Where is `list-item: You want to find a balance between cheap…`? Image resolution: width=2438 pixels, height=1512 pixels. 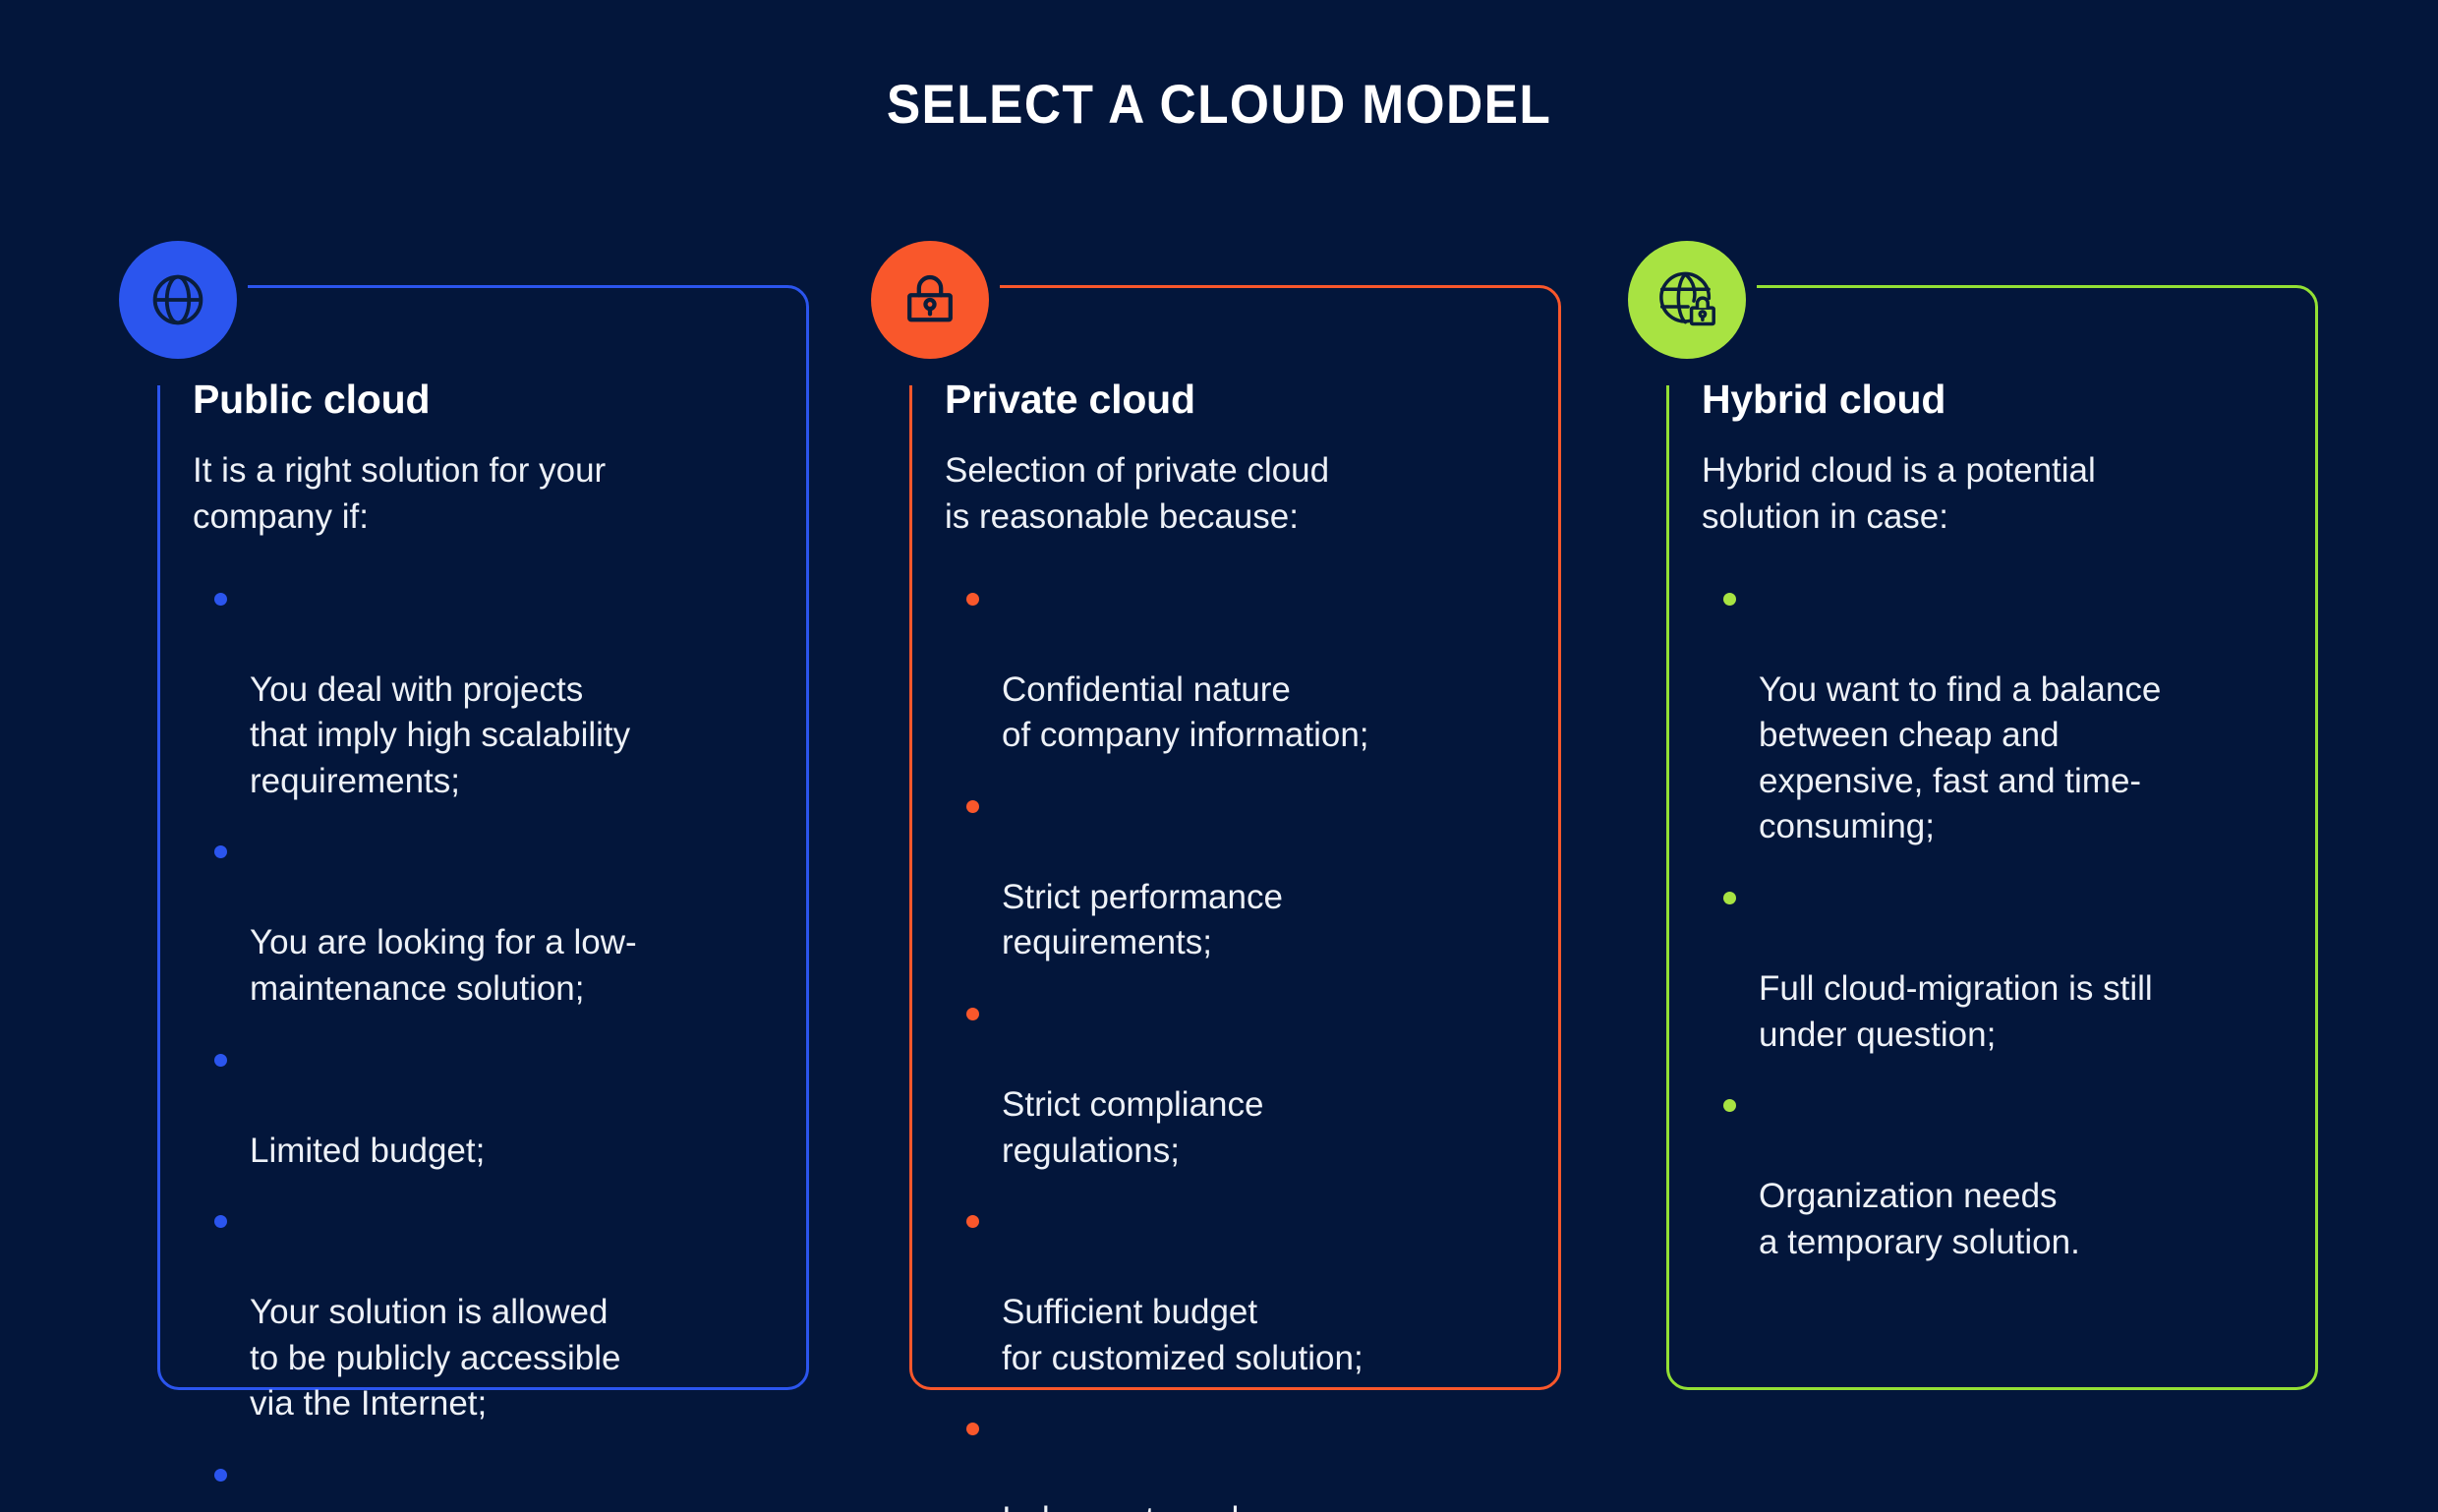
list-item: You want to find a balance between cheap… is located at coordinates (1997, 713).